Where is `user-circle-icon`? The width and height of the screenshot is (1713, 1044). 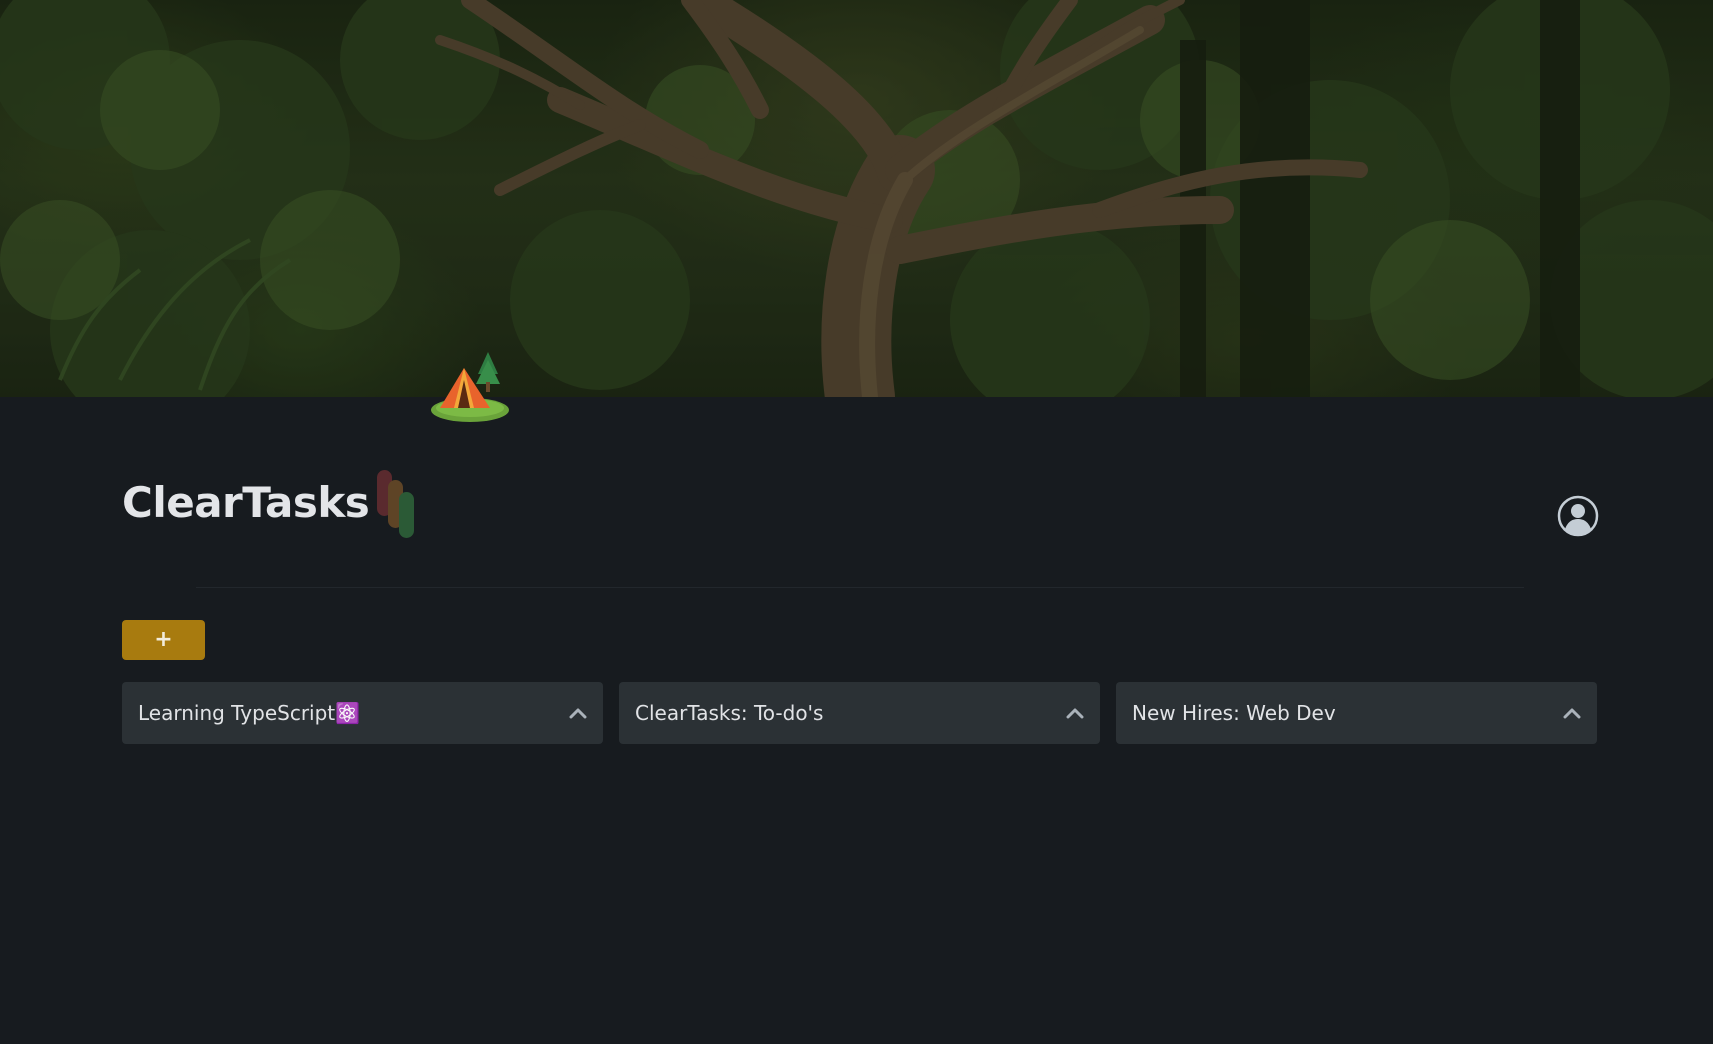
user-circle-icon is located at coordinates (1578, 516).